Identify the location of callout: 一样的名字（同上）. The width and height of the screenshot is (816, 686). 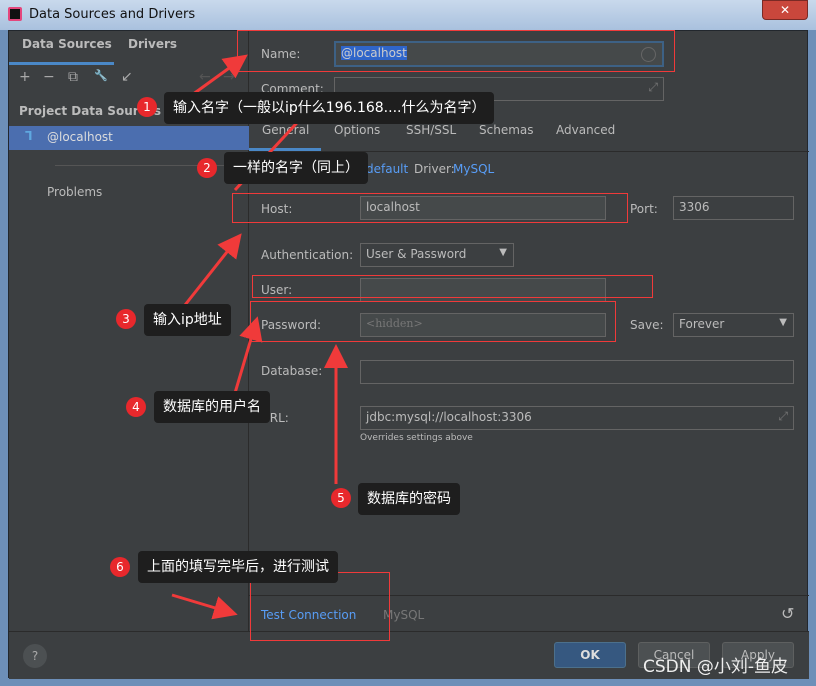
(296, 168).